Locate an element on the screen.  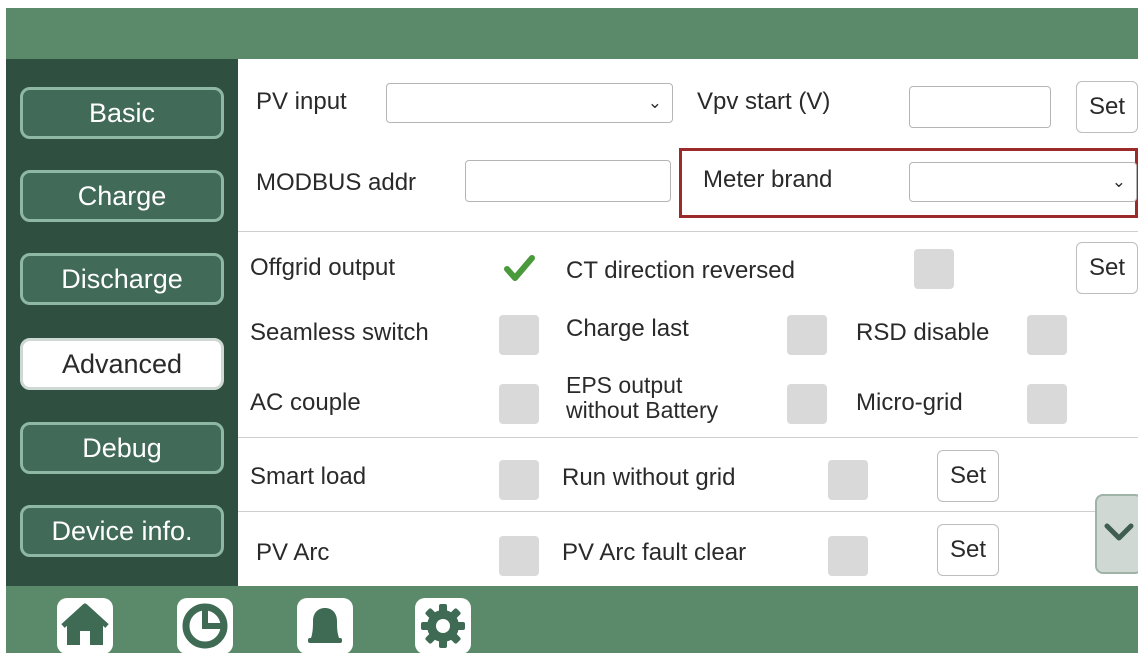
vpv-start-input is located at coordinates (980, 107).